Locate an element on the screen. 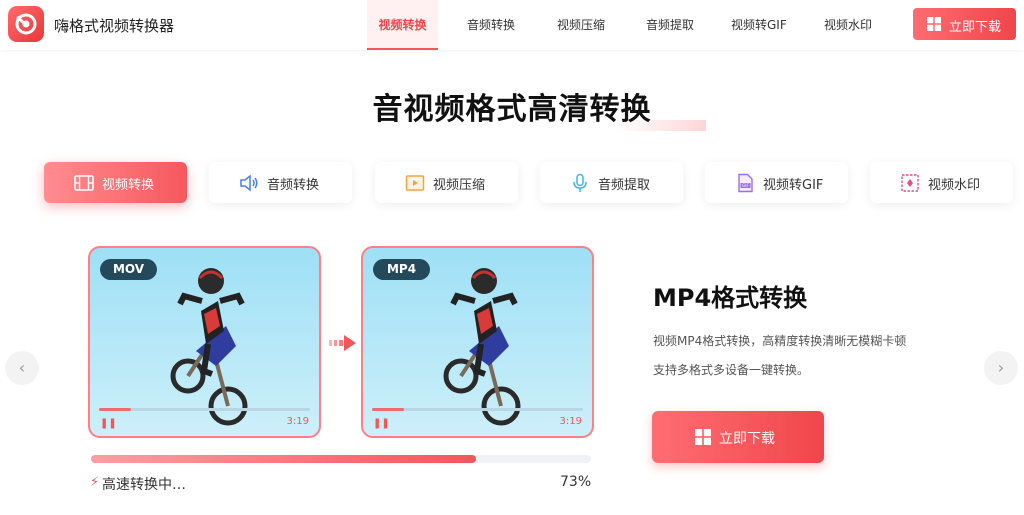 The width and height of the screenshot is (1024, 515). carousel-prev-button: ‹ is located at coordinates (22, 368).